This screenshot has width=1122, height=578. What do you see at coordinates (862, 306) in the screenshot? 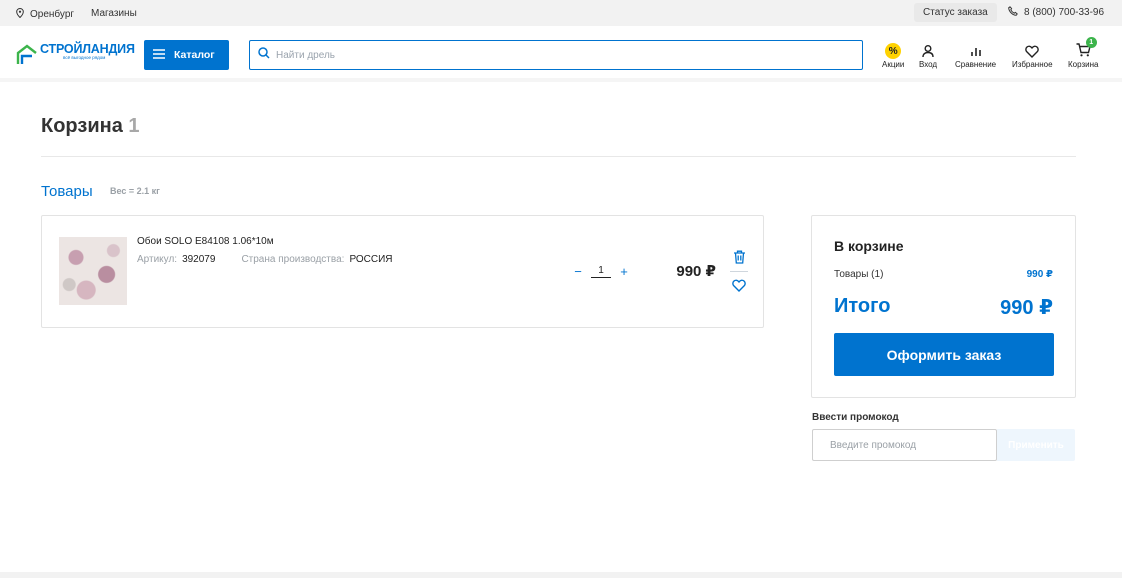
I see `summary-total-label: Итого` at bounding box center [862, 306].